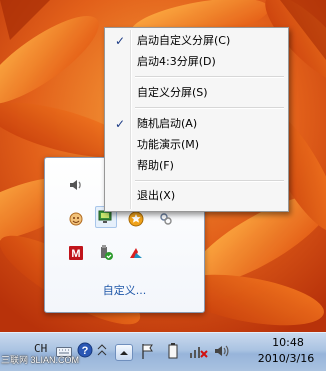  What do you see at coordinates (173, 353) in the screenshot?
I see `battery-icon` at bounding box center [173, 353].